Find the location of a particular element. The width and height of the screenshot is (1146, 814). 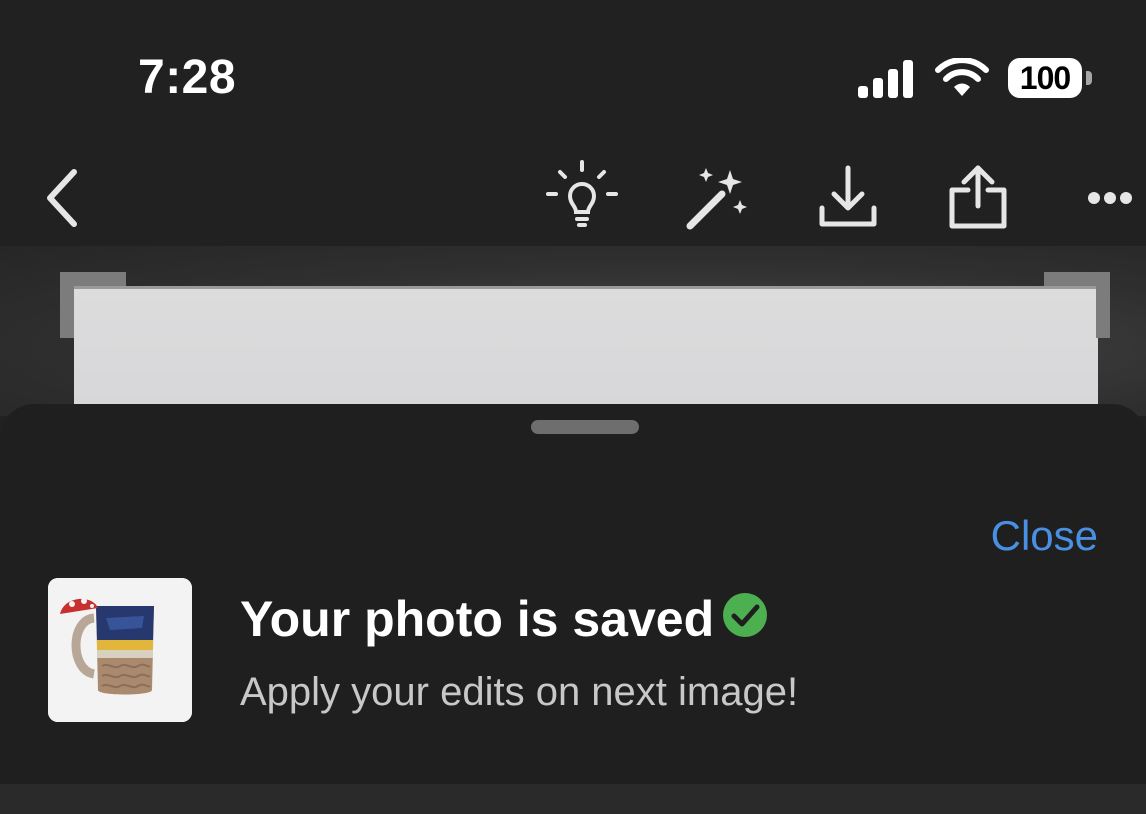

magic-wand-button is located at coordinates (716, 198).